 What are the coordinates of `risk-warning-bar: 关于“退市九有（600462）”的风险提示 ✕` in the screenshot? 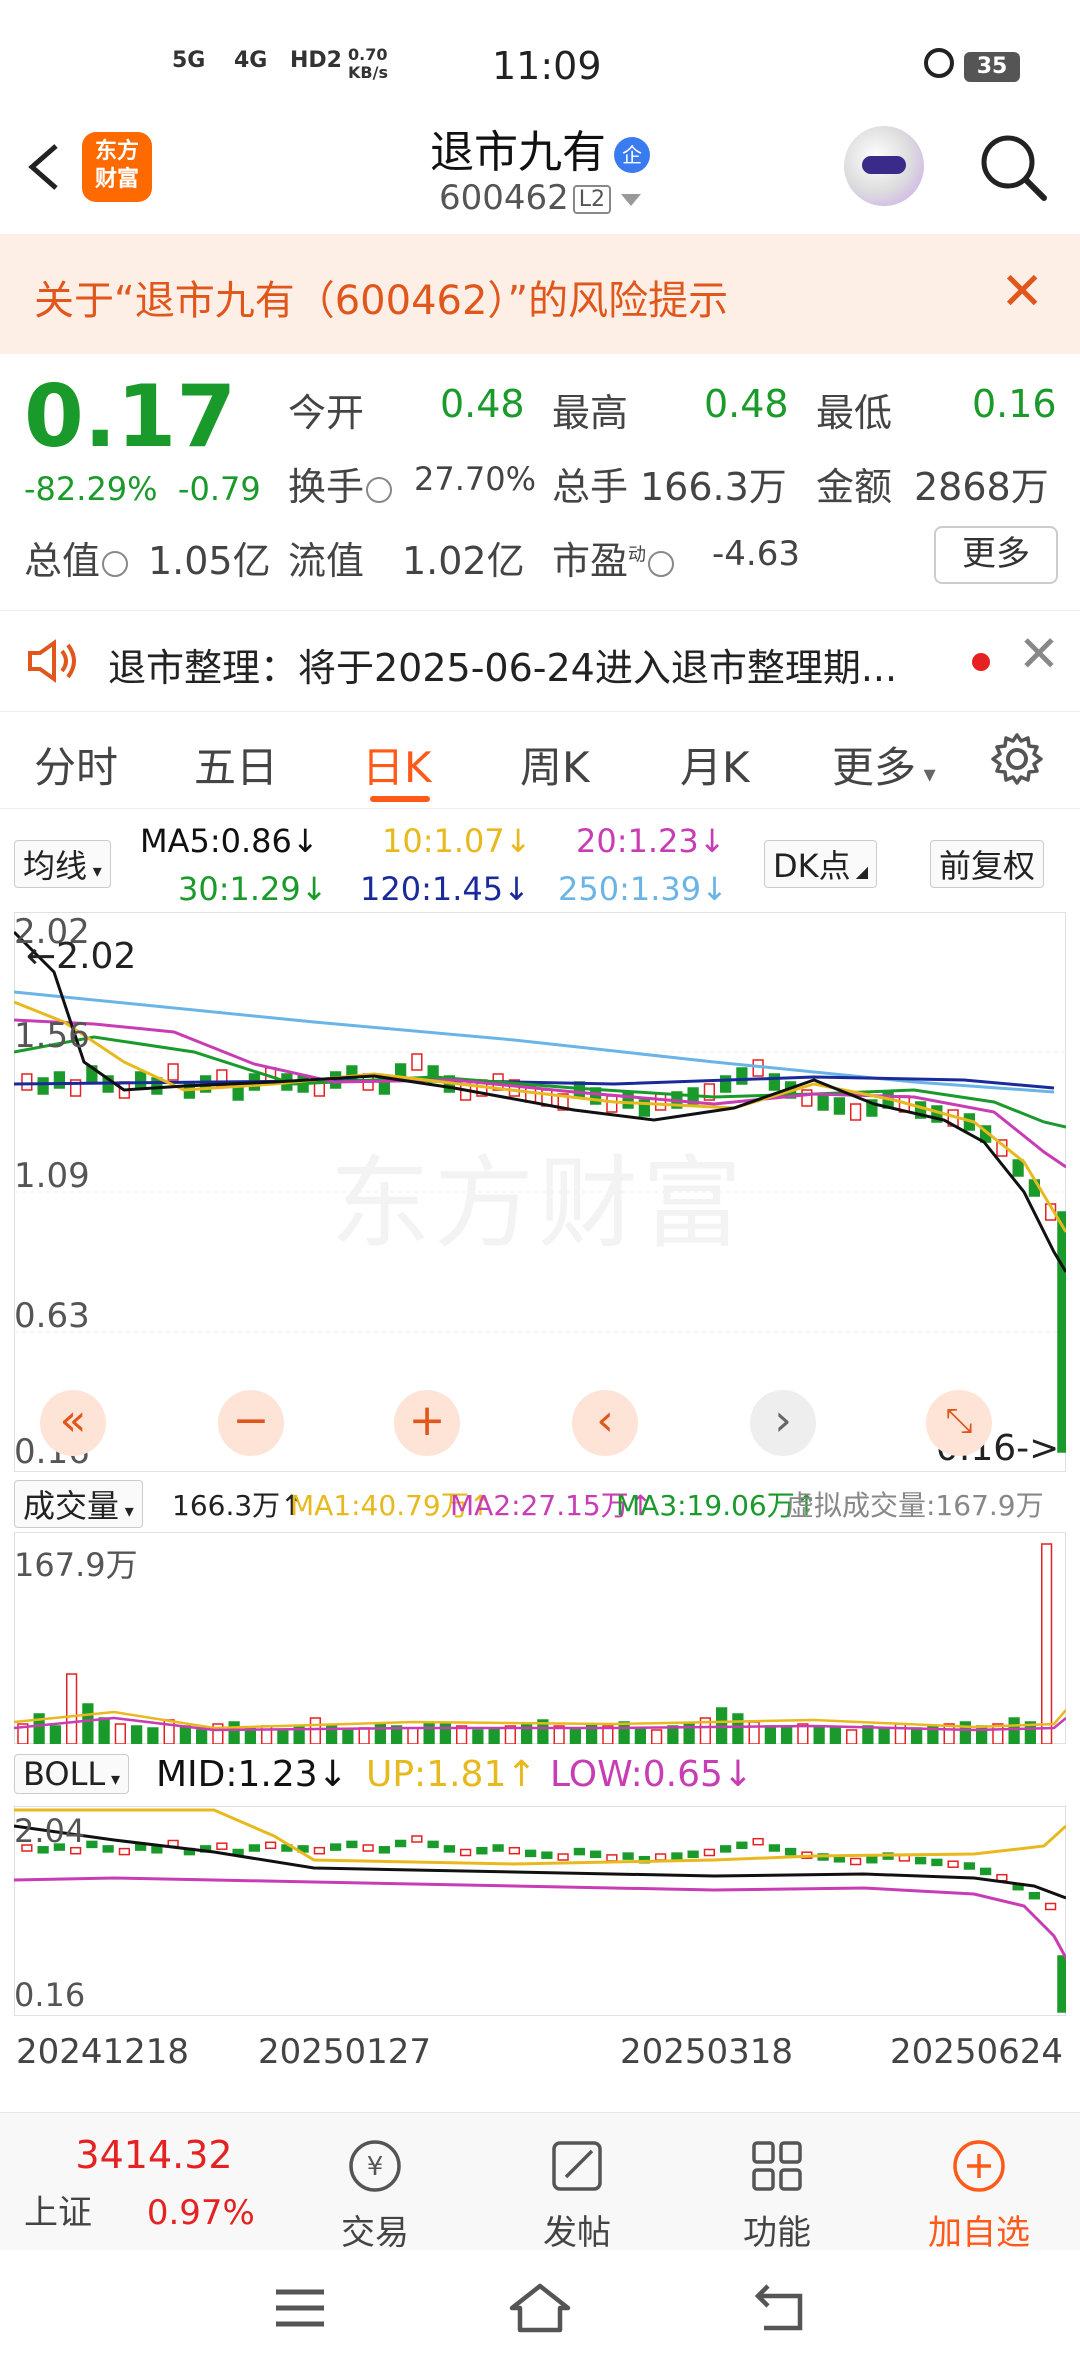 It's located at (540, 294).